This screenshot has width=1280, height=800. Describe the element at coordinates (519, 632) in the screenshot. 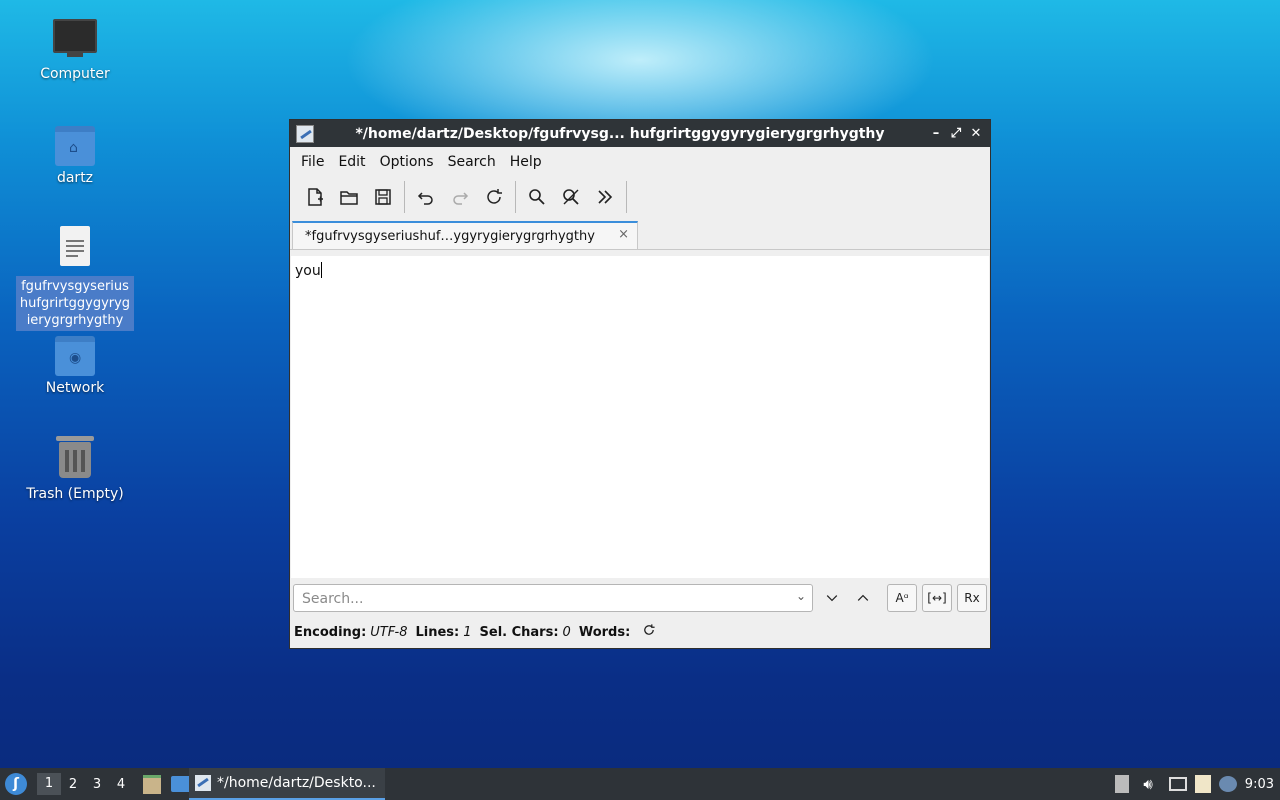

I see `selected-chars-label: Sel. Chars:` at that location.